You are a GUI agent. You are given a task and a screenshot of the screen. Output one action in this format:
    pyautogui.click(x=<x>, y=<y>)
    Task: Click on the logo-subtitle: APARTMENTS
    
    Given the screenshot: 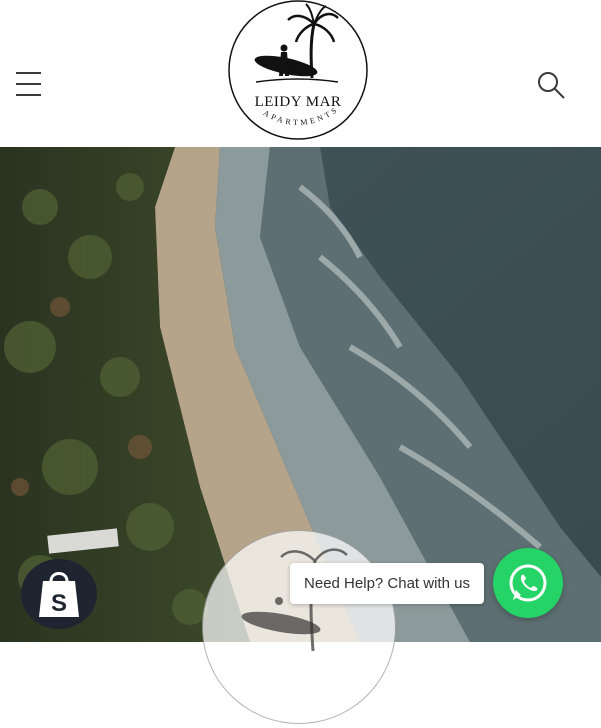 What is the action you would take?
    pyautogui.click(x=300, y=116)
    